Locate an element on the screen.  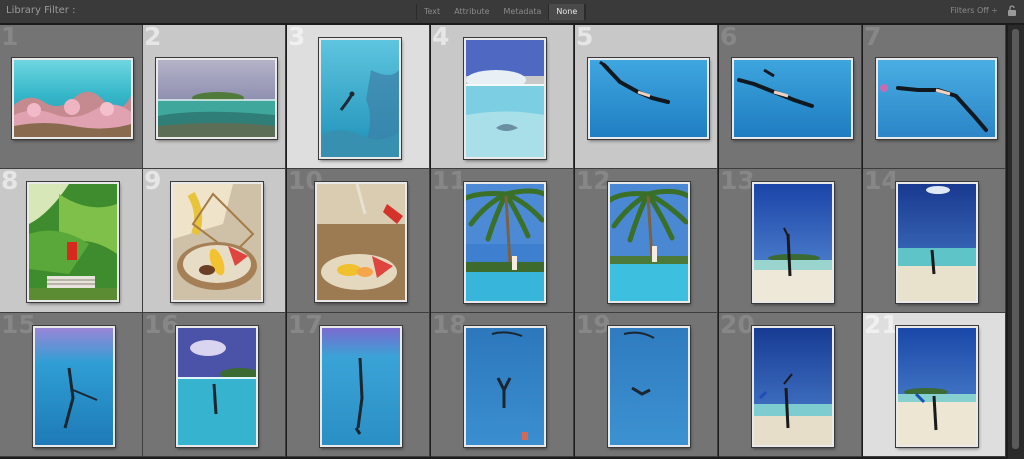
grid-cell: 3 is located at coordinates (358, 97).